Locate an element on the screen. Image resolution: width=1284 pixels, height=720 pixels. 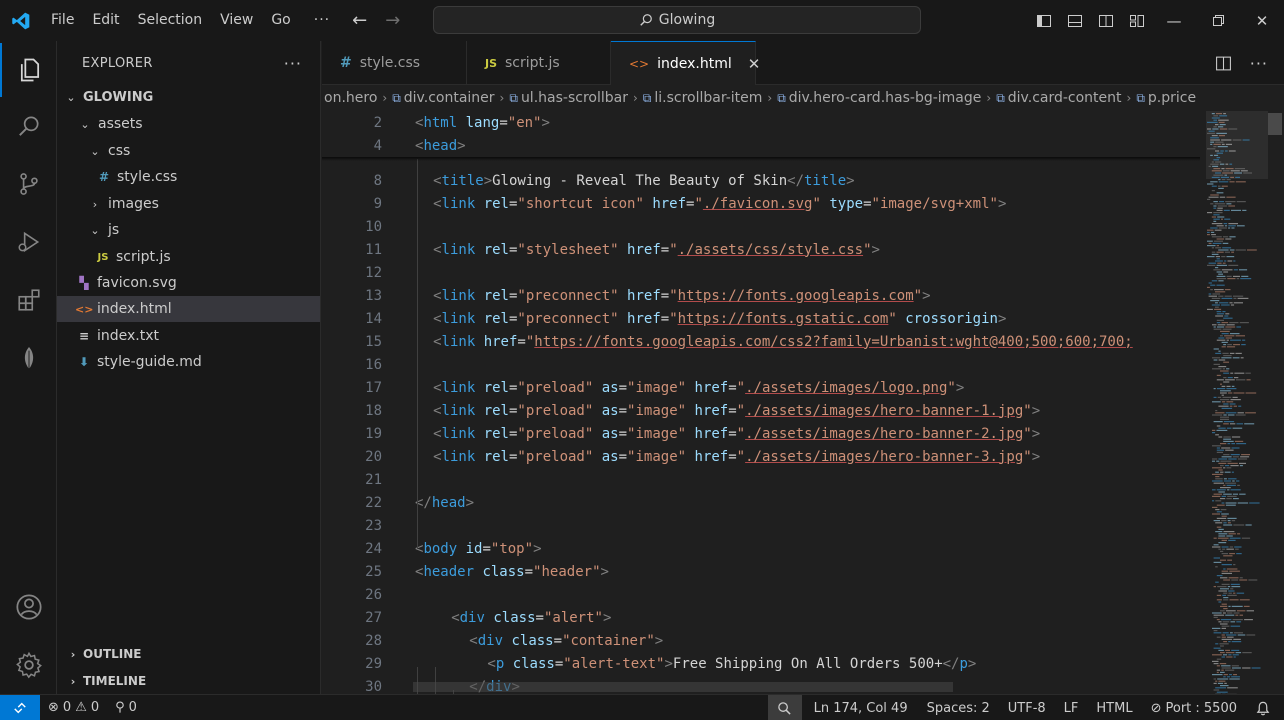
timeline-section: › TIMELINE is located at coordinates (188, 681).